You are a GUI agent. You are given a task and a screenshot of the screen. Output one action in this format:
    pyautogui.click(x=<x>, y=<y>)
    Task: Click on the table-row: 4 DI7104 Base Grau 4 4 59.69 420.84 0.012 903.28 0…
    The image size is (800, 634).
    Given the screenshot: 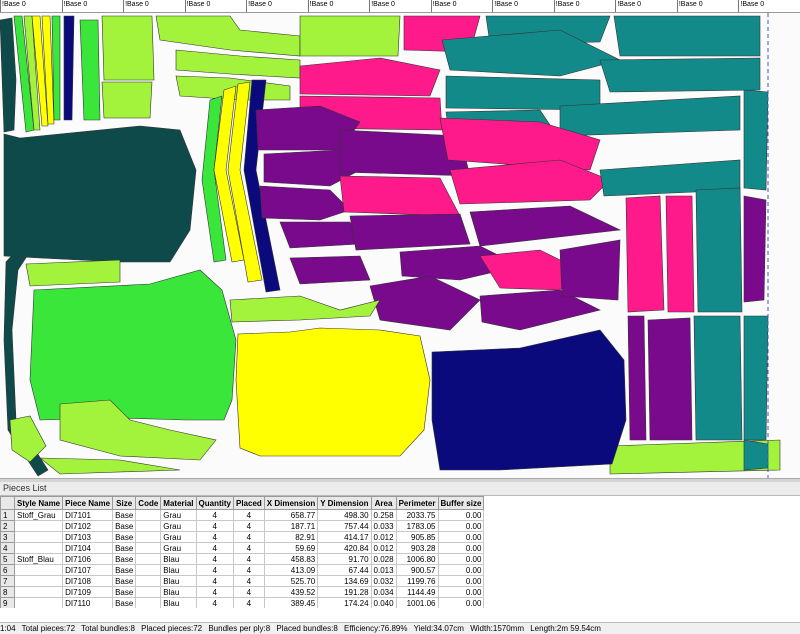 What is the action you would take?
    pyautogui.click(x=242, y=548)
    